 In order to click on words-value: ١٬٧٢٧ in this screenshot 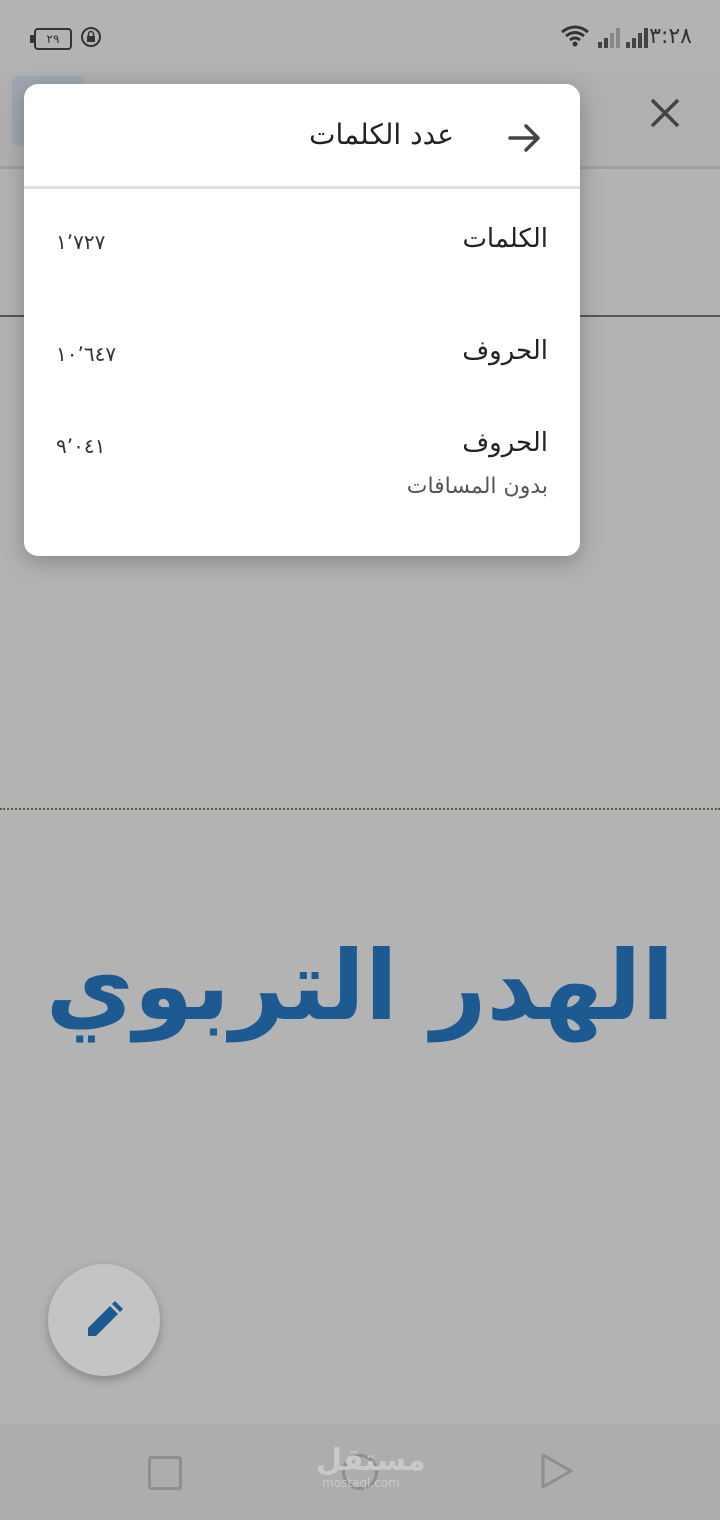, I will do `click(81, 242)`.